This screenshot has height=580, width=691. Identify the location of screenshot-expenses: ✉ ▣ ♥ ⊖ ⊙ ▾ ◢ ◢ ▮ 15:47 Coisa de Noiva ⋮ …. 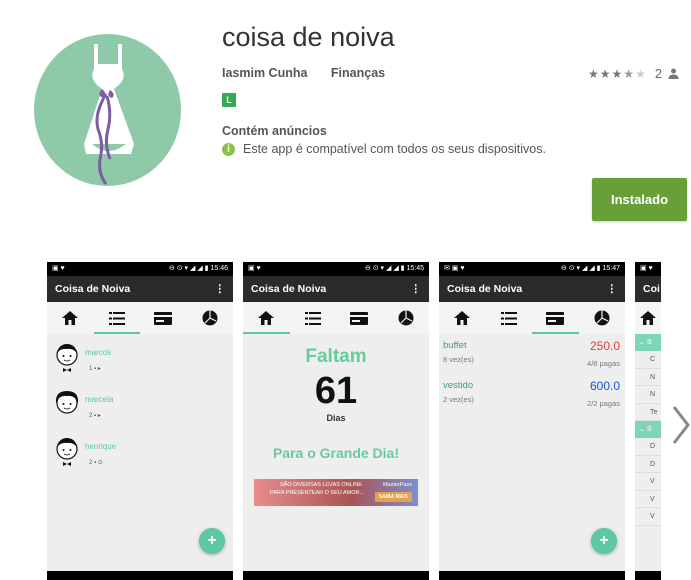
(532, 421).